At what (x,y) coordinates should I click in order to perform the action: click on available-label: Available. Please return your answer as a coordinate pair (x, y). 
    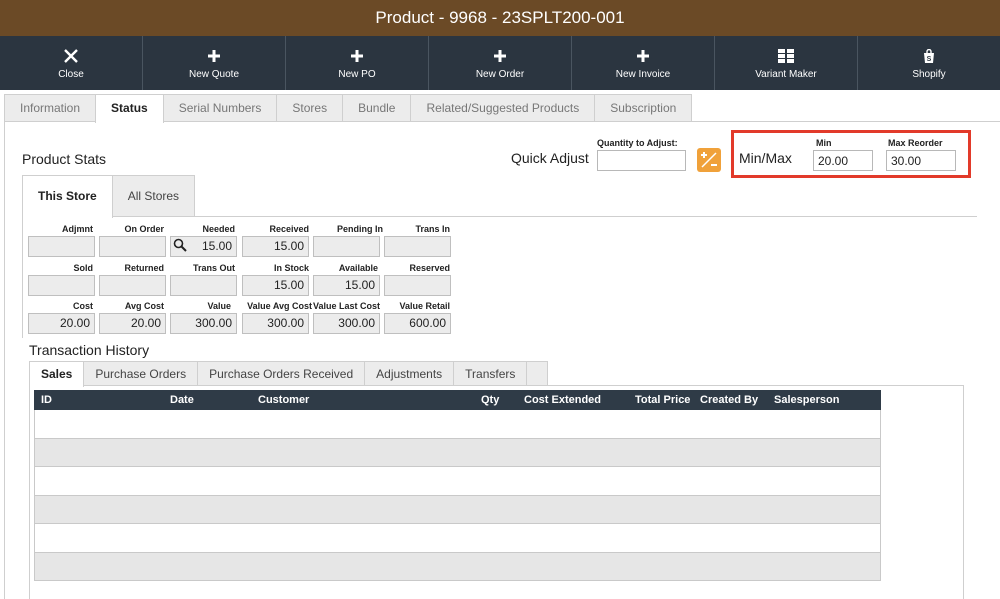
    Looking at the image, I should click on (358, 268).